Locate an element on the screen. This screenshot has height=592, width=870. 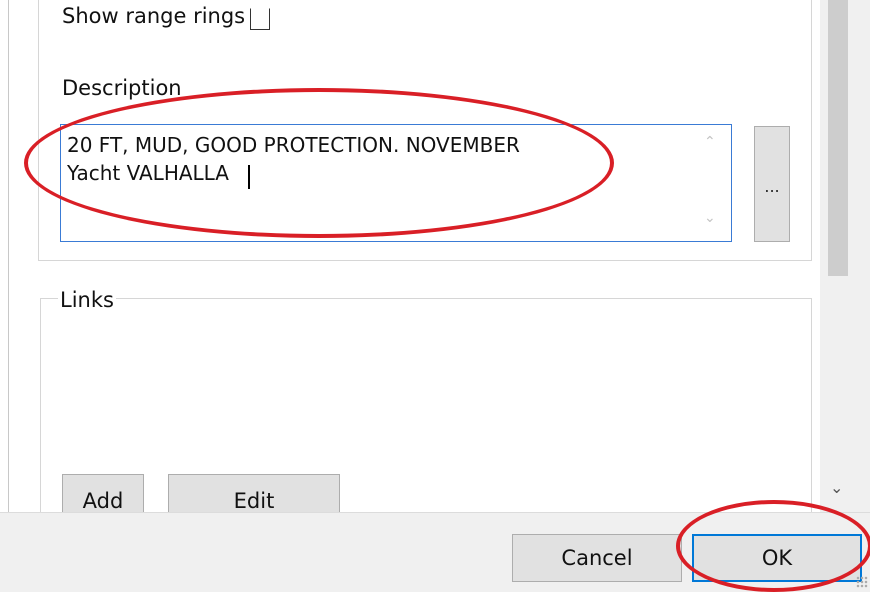
ok-button: OK is located at coordinates (777, 558).